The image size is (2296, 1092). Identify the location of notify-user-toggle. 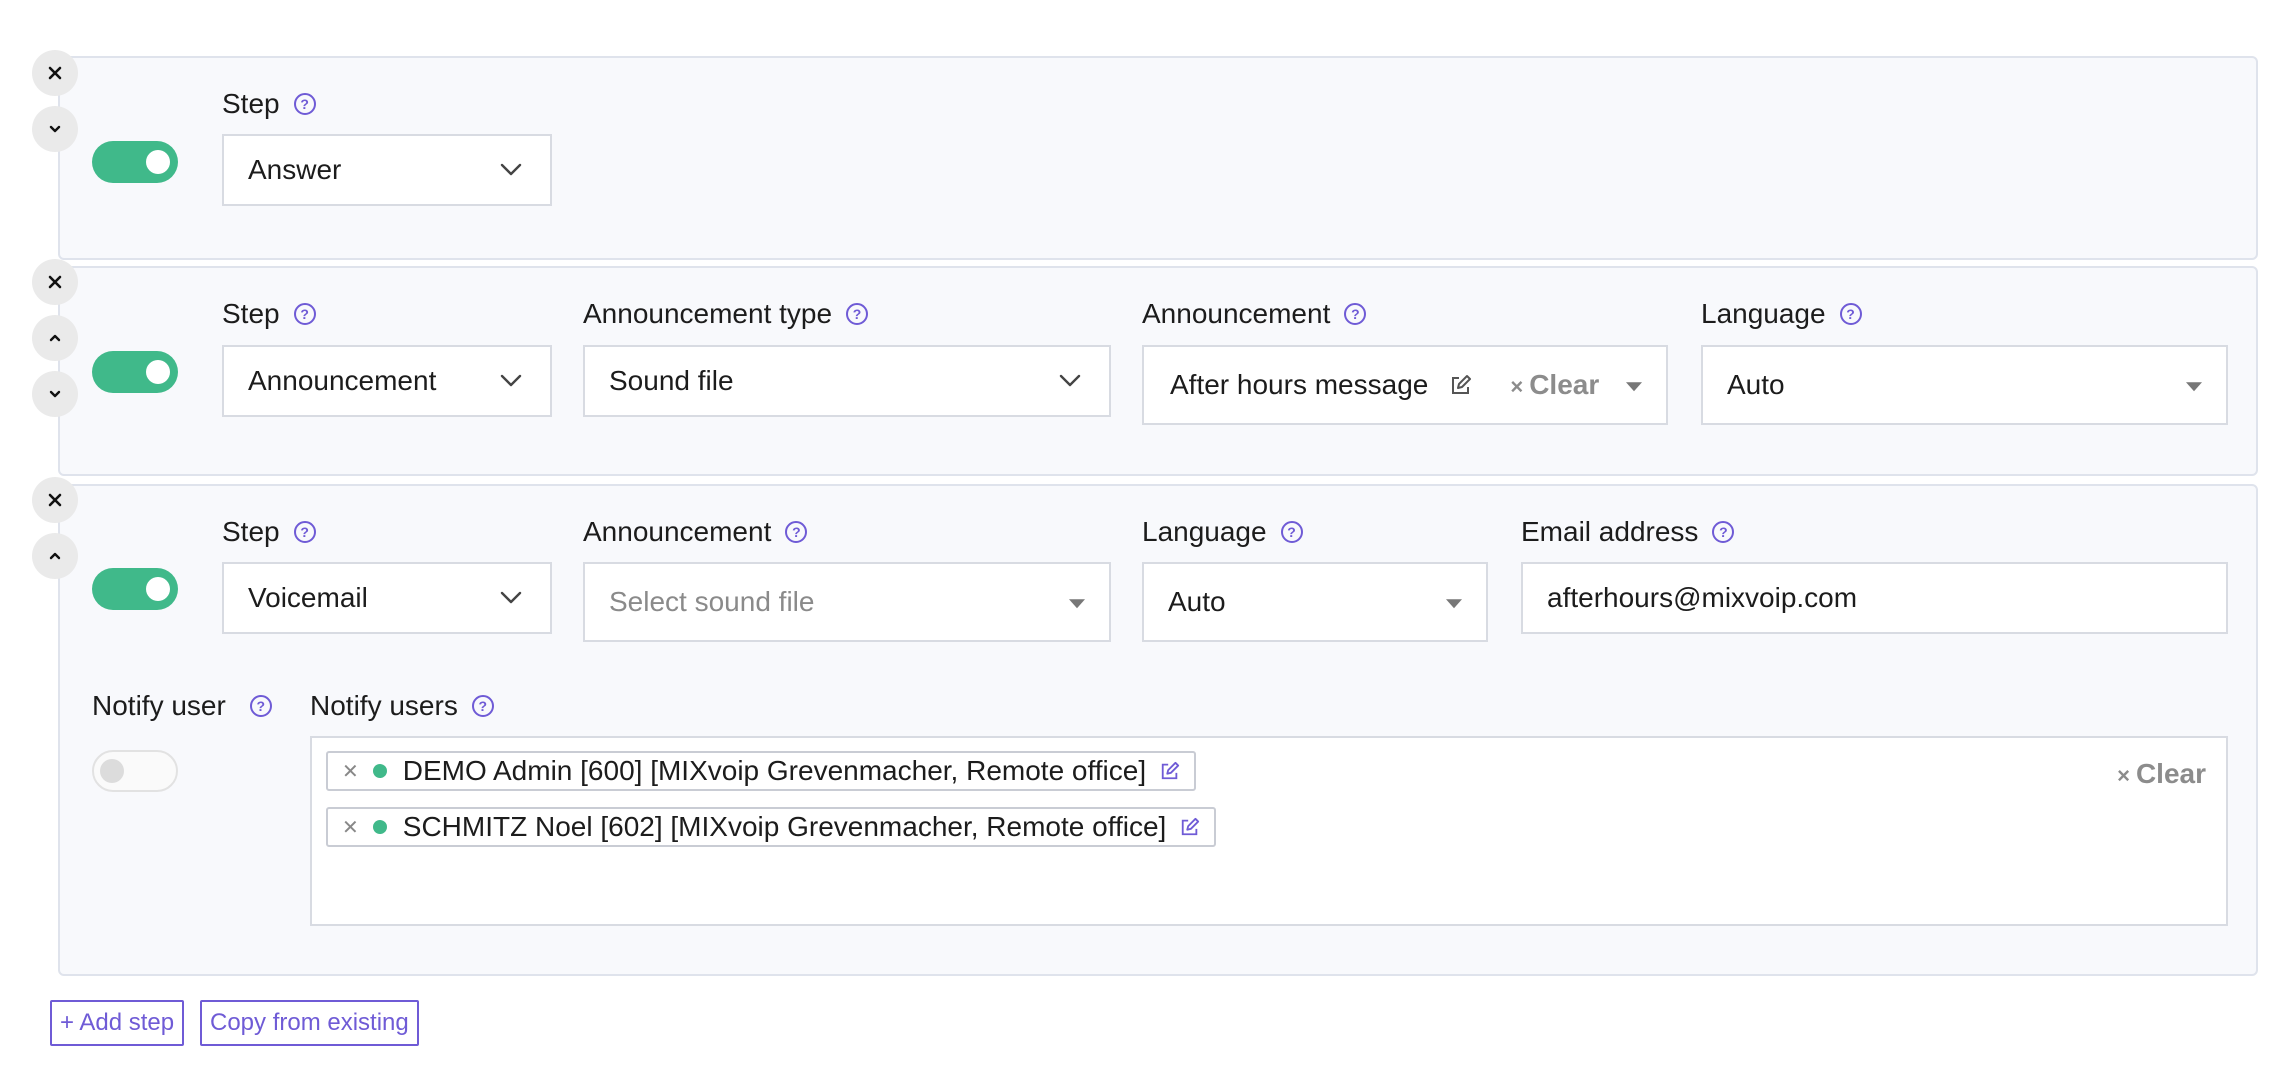
(135, 771).